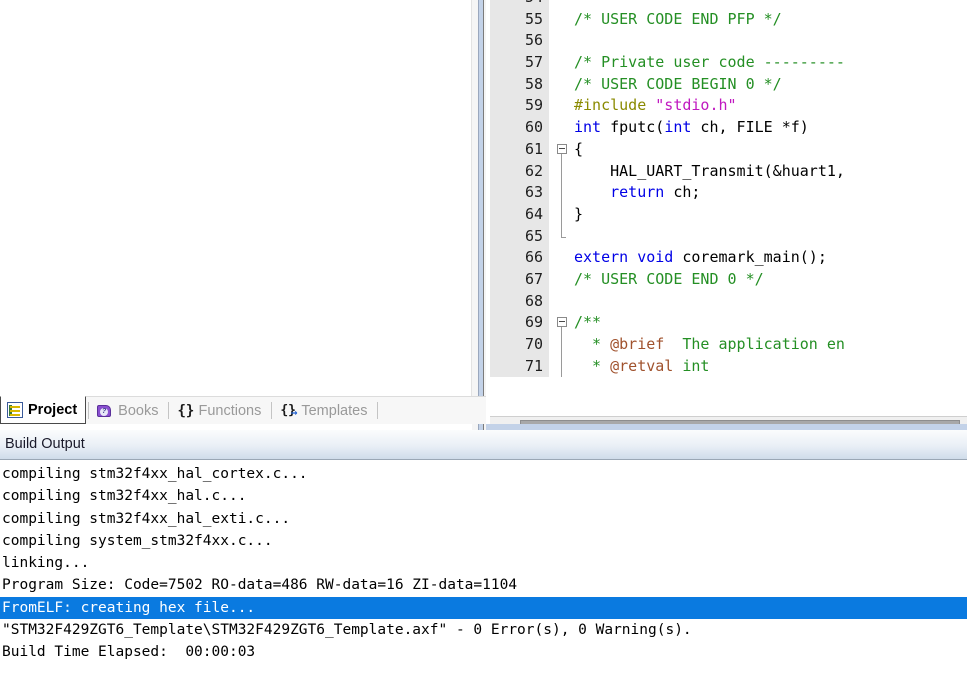 The image size is (967, 697). I want to click on code-text: /* USER CODE END PFP */, so click(678, 20).